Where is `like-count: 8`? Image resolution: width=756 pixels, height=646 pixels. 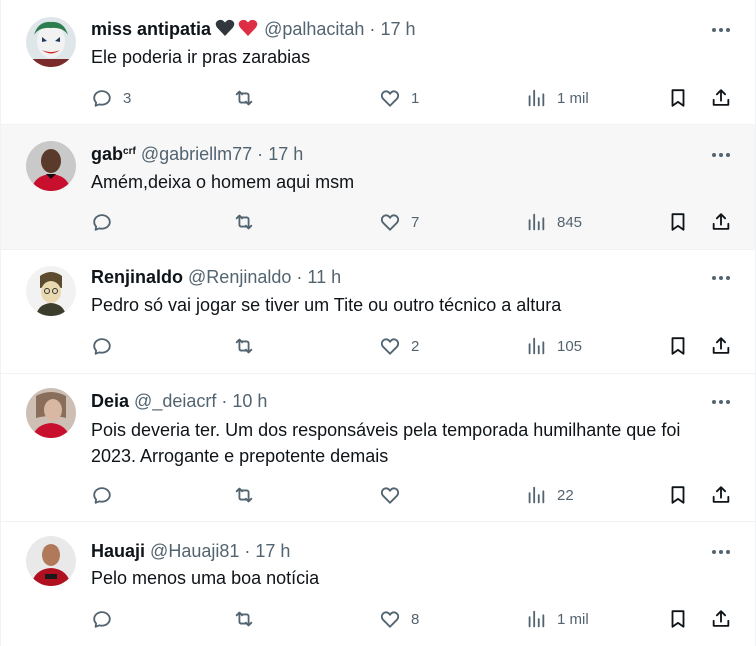 like-count: 8 is located at coordinates (415, 619).